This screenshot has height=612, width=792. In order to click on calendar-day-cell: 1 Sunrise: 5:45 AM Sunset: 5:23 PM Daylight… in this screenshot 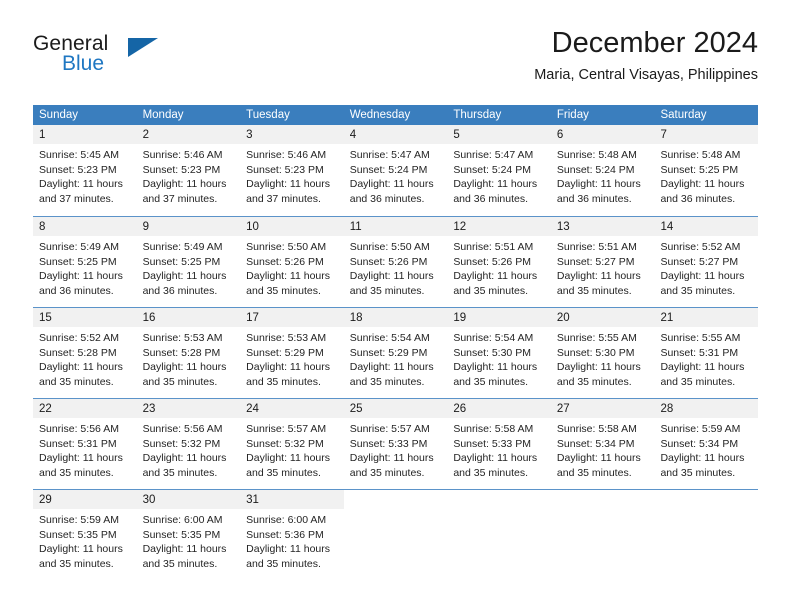, I will do `click(85, 170)`.